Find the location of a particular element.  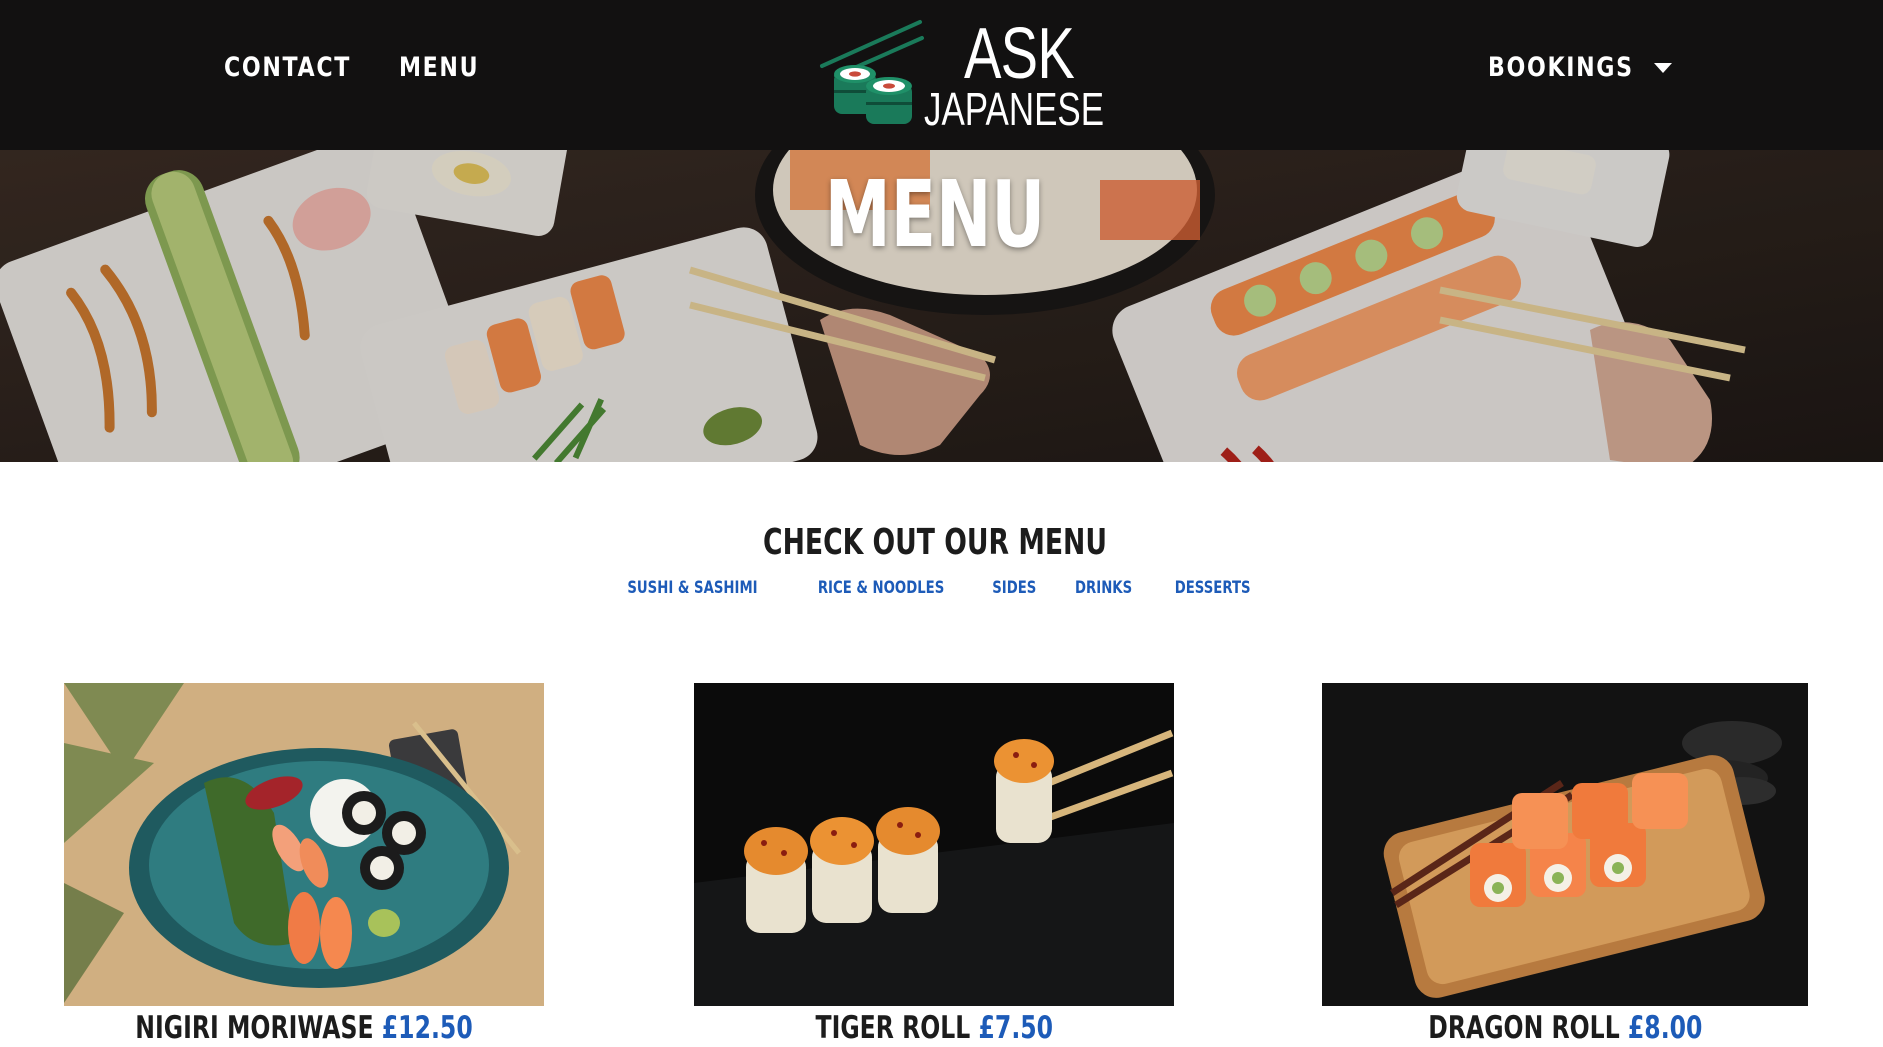

site-logo: ASK JAPANESE is located at coordinates (960, 74).